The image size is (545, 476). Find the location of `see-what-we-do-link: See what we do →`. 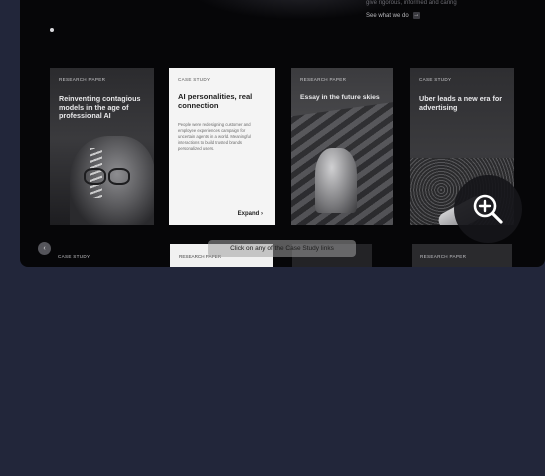

see-what-we-do-link: See what we do → is located at coordinates (393, 15).